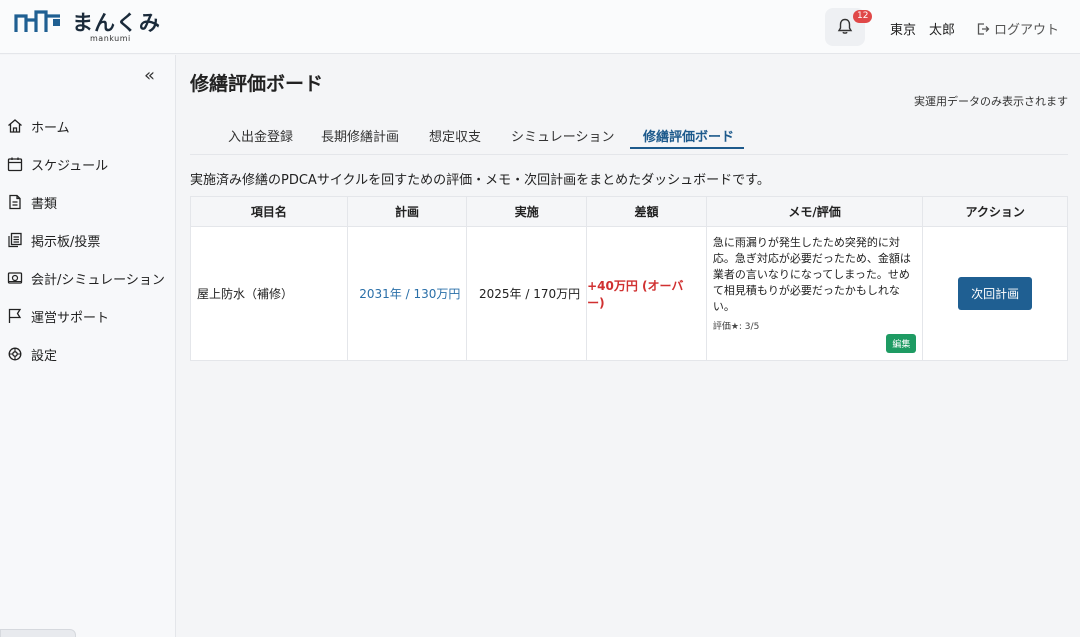 This screenshot has height=637, width=1080. I want to click on tab-long-term-plan: 長期修繕計画, so click(360, 135).